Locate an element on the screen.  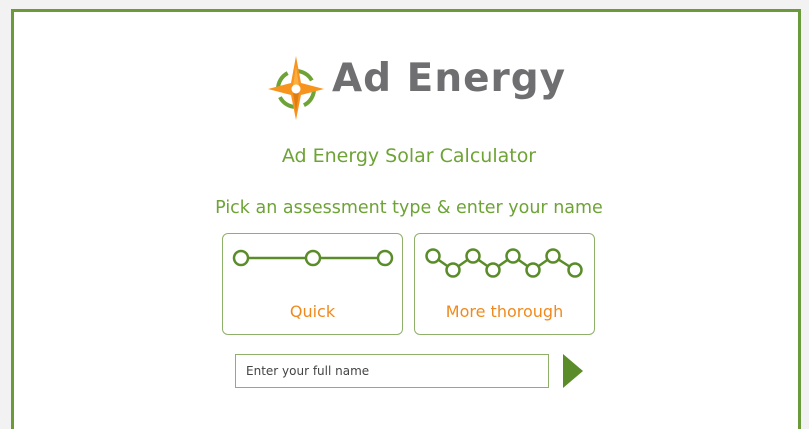
full-name-input is located at coordinates (392, 371).